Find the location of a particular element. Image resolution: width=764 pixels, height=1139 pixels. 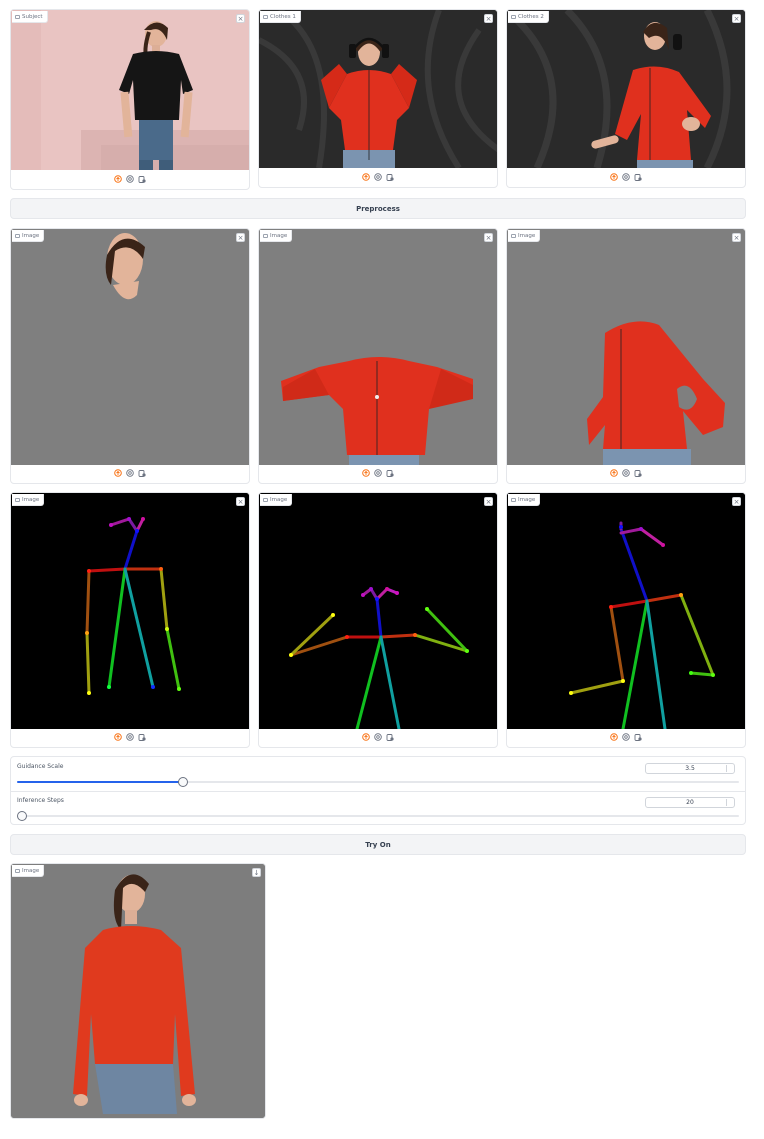

guidance-scale-thumb is located at coordinates (183, 782).